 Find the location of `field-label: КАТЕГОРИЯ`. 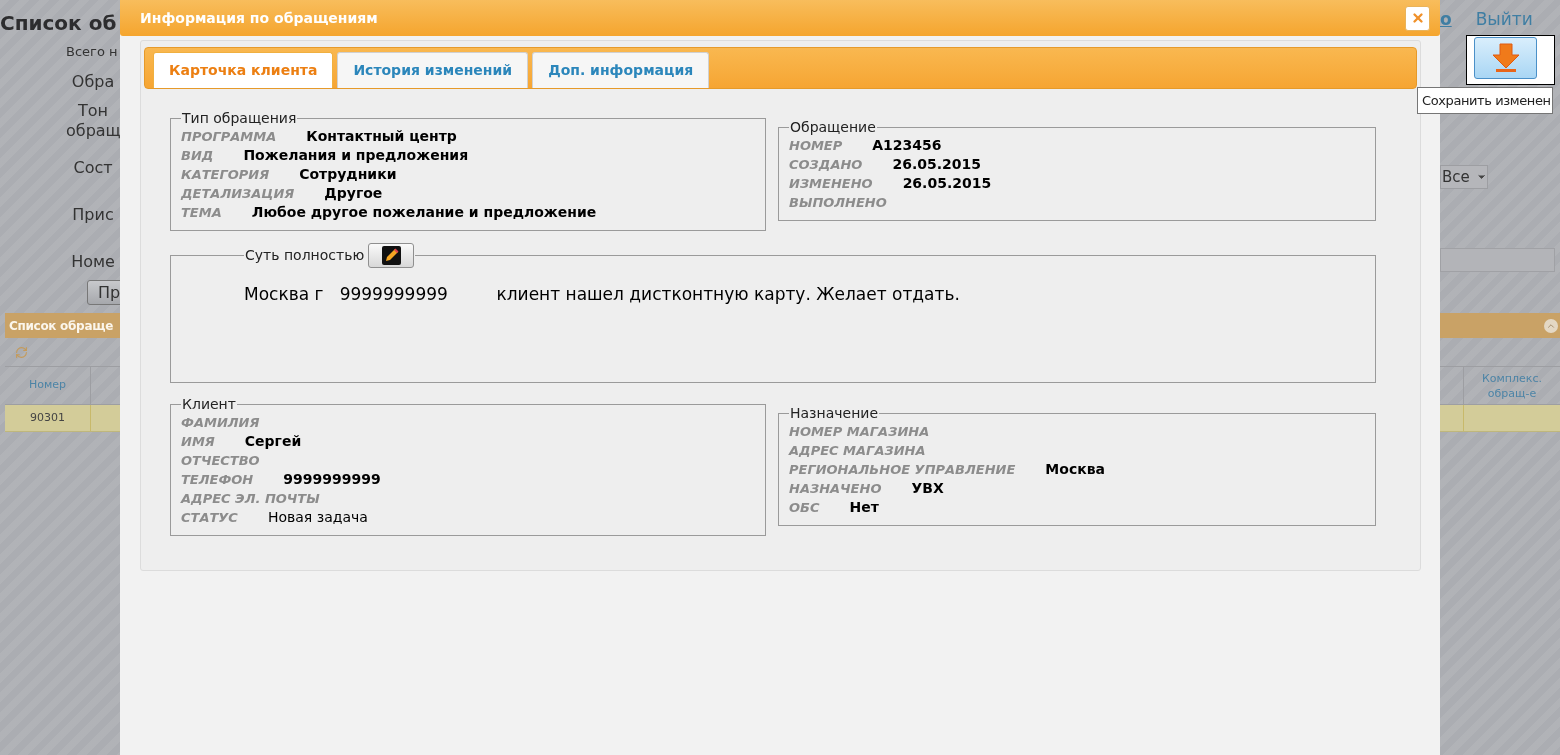

field-label: КАТЕГОРИЯ is located at coordinates (225, 175).